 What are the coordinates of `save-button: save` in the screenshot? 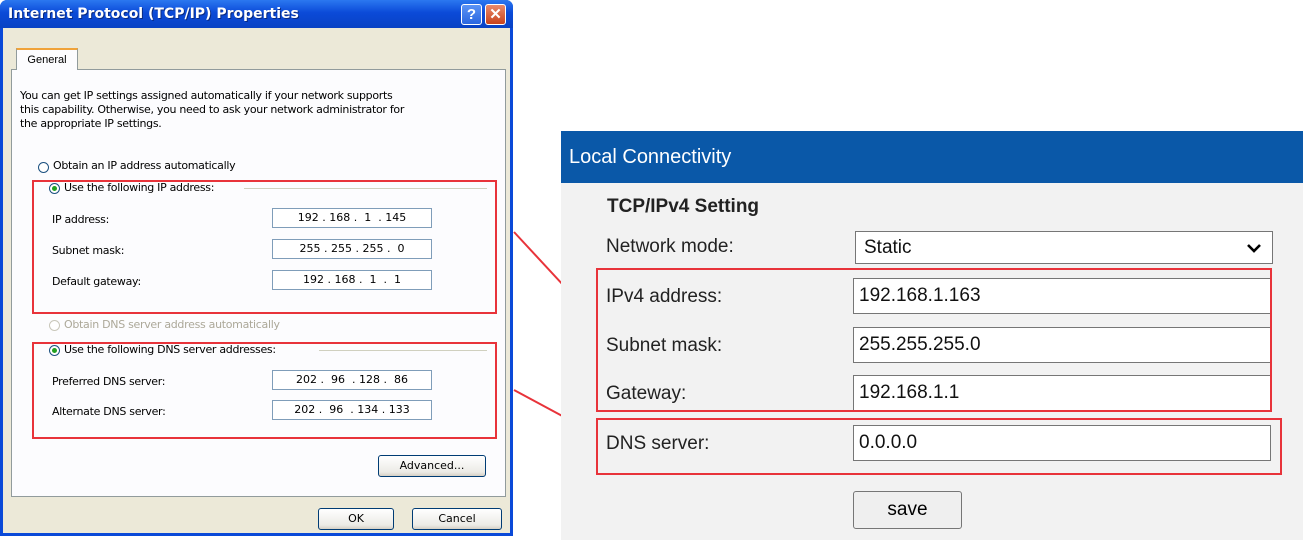 It's located at (907, 510).